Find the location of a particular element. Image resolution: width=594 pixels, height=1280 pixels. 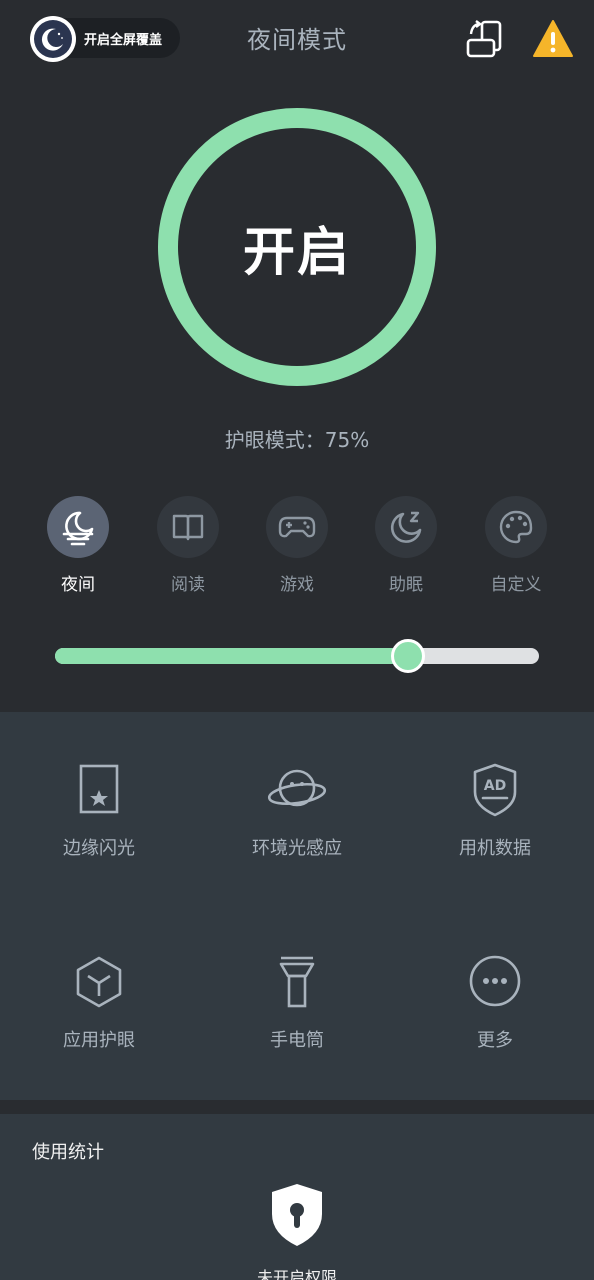

mode-label: 自定义 is located at coordinates (516, 585).